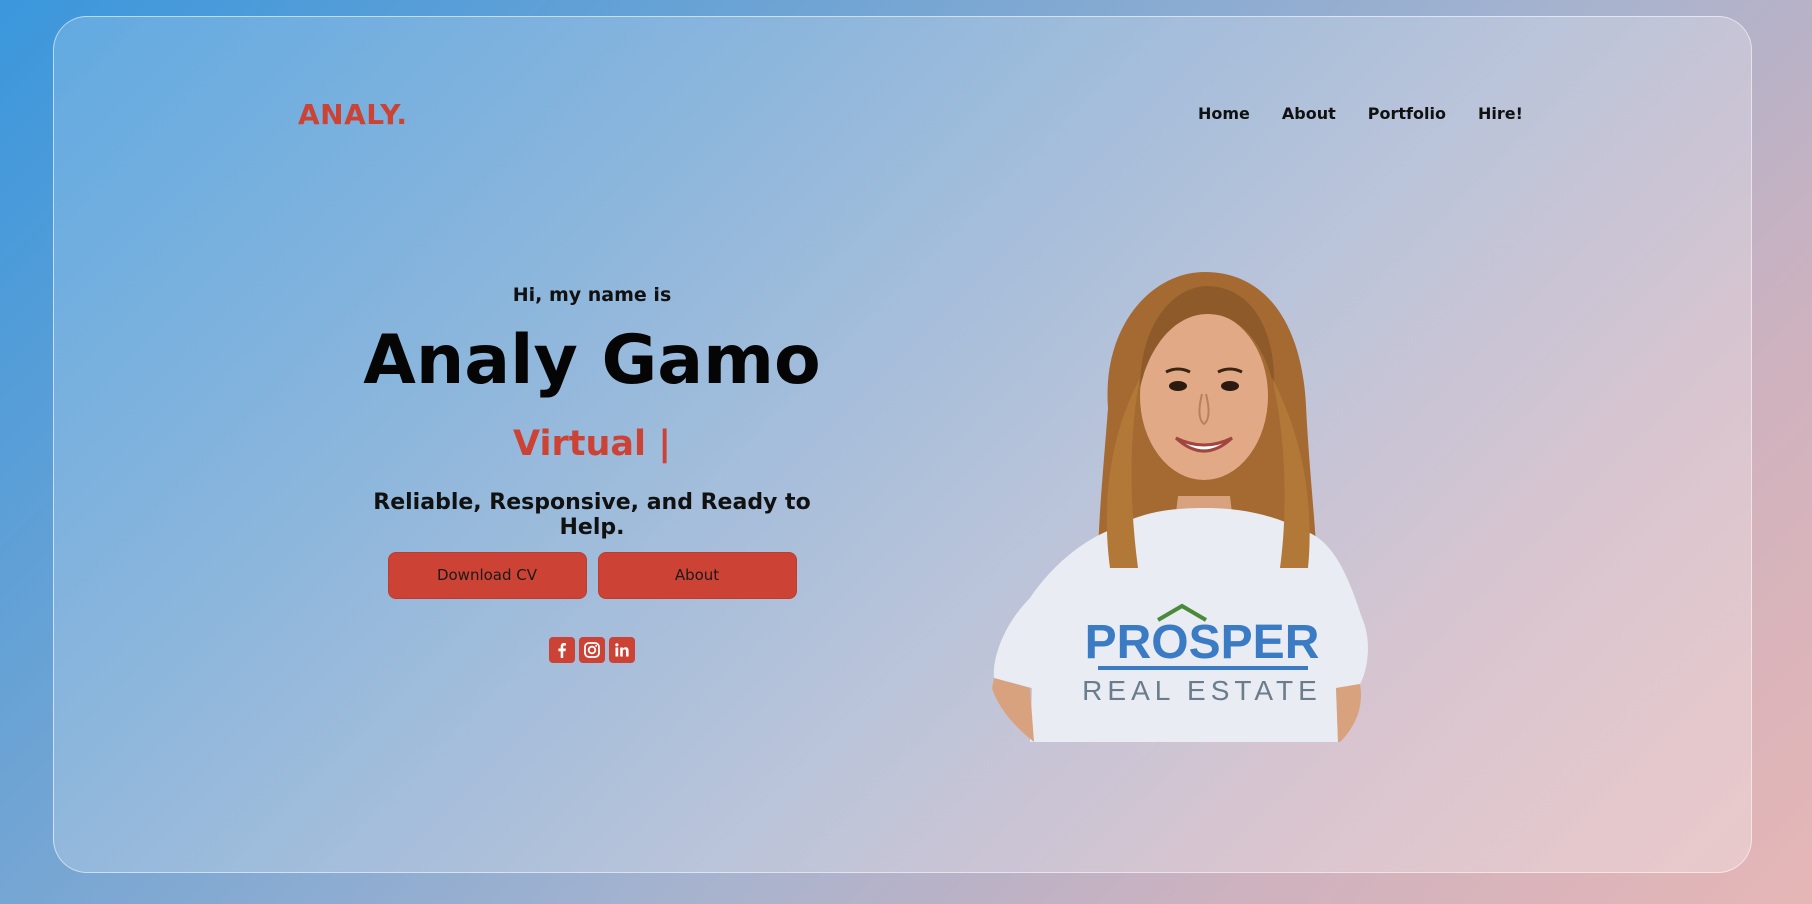 This screenshot has width=1812, height=904. What do you see at coordinates (353, 114) in the screenshot?
I see `logo: ANALY.` at bounding box center [353, 114].